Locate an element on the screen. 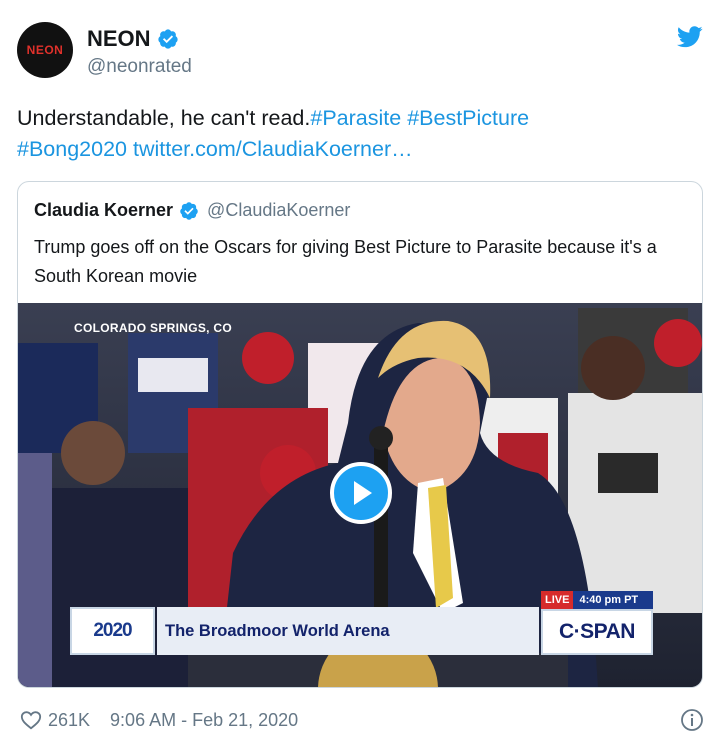 This screenshot has width=728, height=743. hashtag-bestpicture: #BestPicture is located at coordinates (468, 118).